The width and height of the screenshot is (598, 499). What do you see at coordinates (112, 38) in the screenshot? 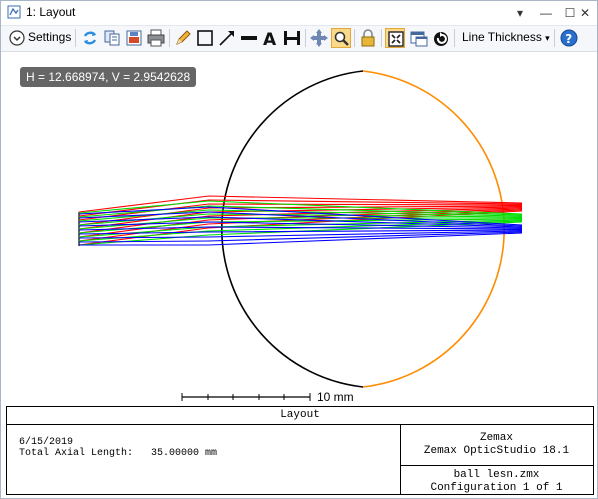
I see `copy-icon` at bounding box center [112, 38].